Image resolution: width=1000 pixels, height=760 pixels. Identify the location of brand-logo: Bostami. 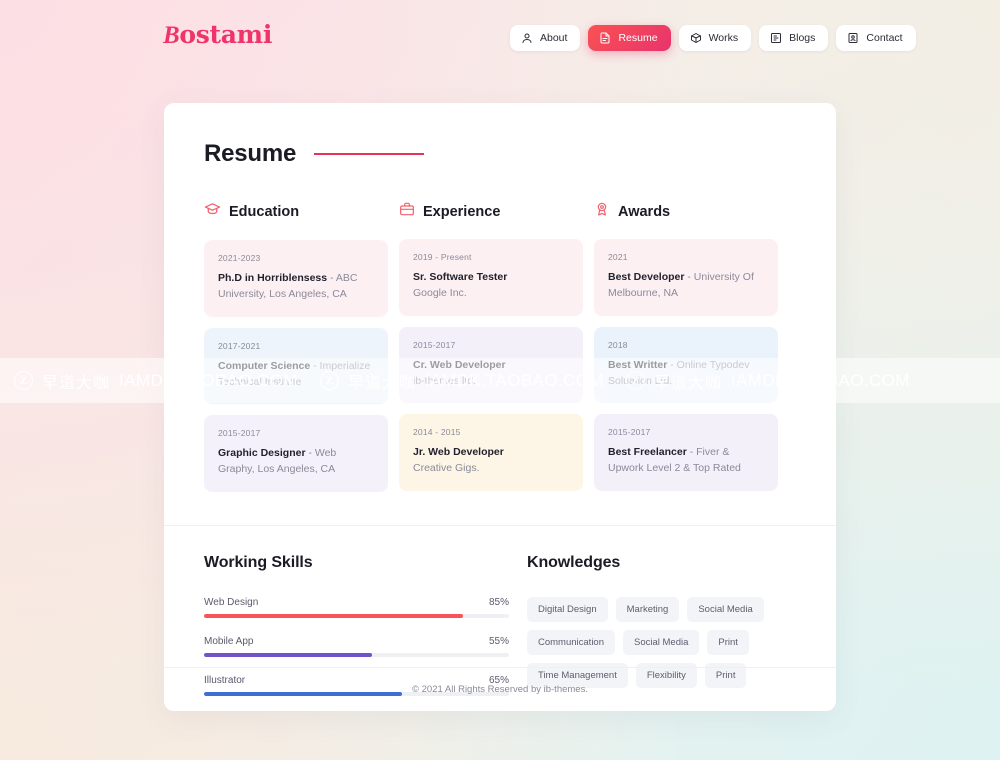
(217, 35).